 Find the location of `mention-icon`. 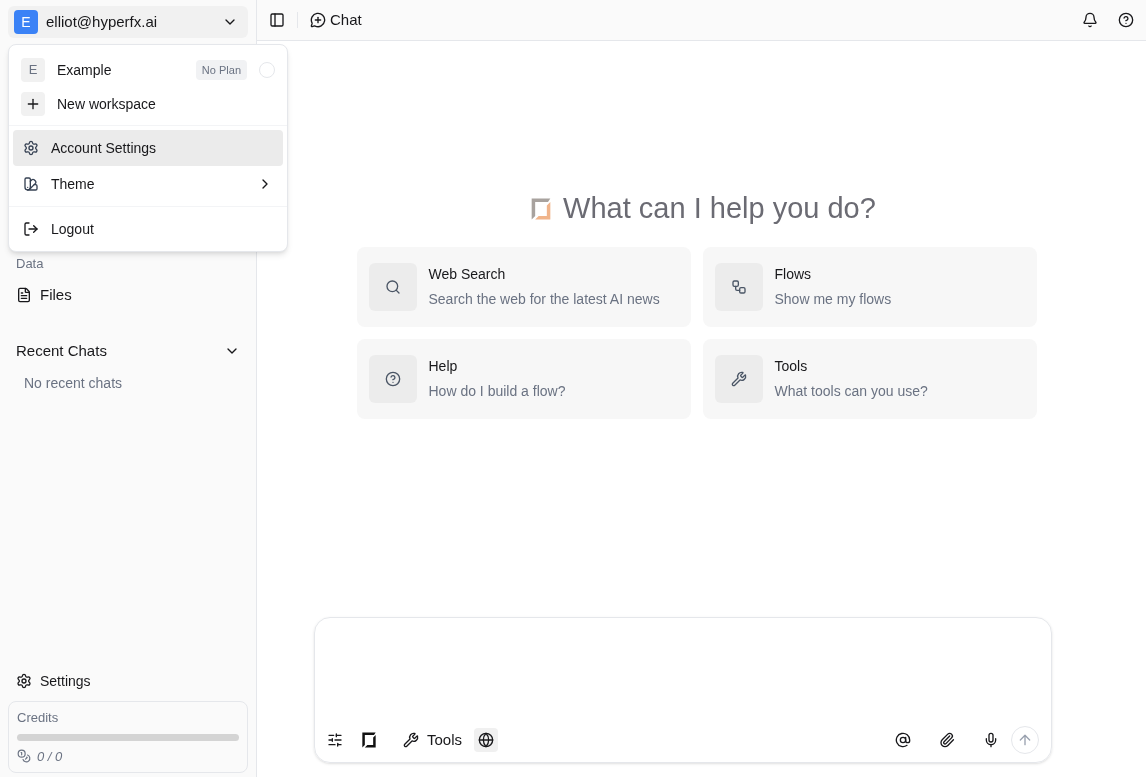

mention-icon is located at coordinates (903, 740).